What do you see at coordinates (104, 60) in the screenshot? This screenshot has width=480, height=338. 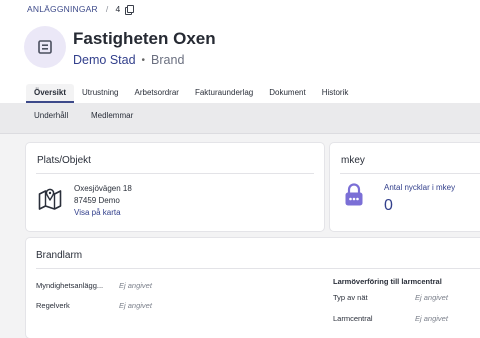 I see `location-link: Demo Stad` at bounding box center [104, 60].